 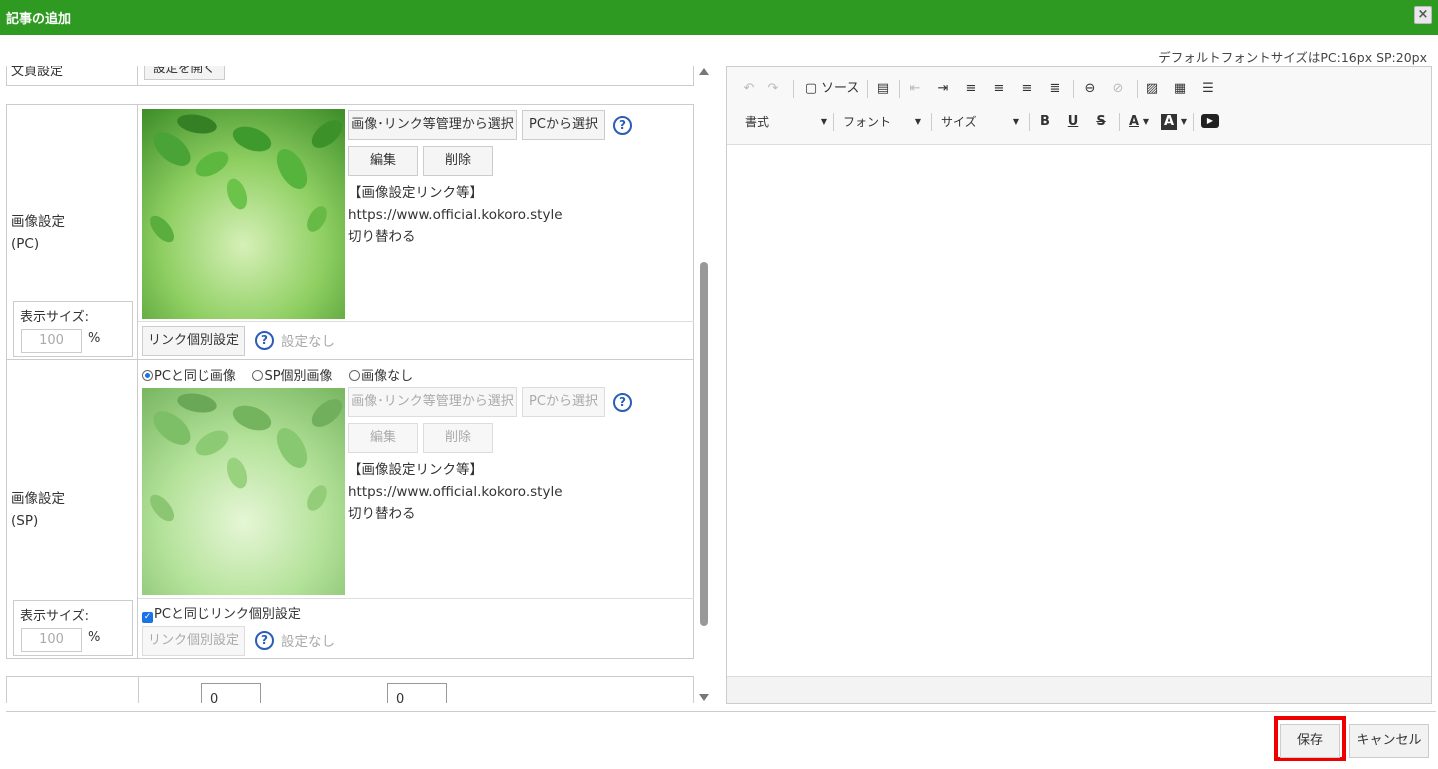 I want to click on undo-icon: ↶, so click(x=749, y=89).